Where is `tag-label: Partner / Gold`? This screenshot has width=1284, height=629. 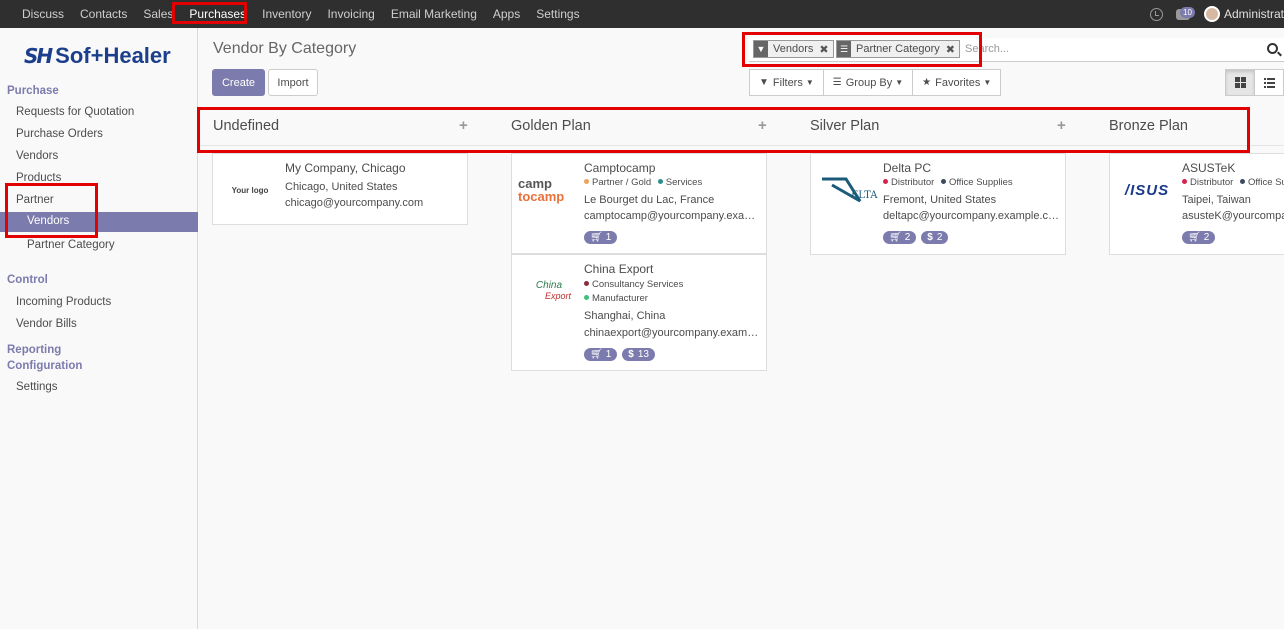 tag-label: Partner / Gold is located at coordinates (622, 182).